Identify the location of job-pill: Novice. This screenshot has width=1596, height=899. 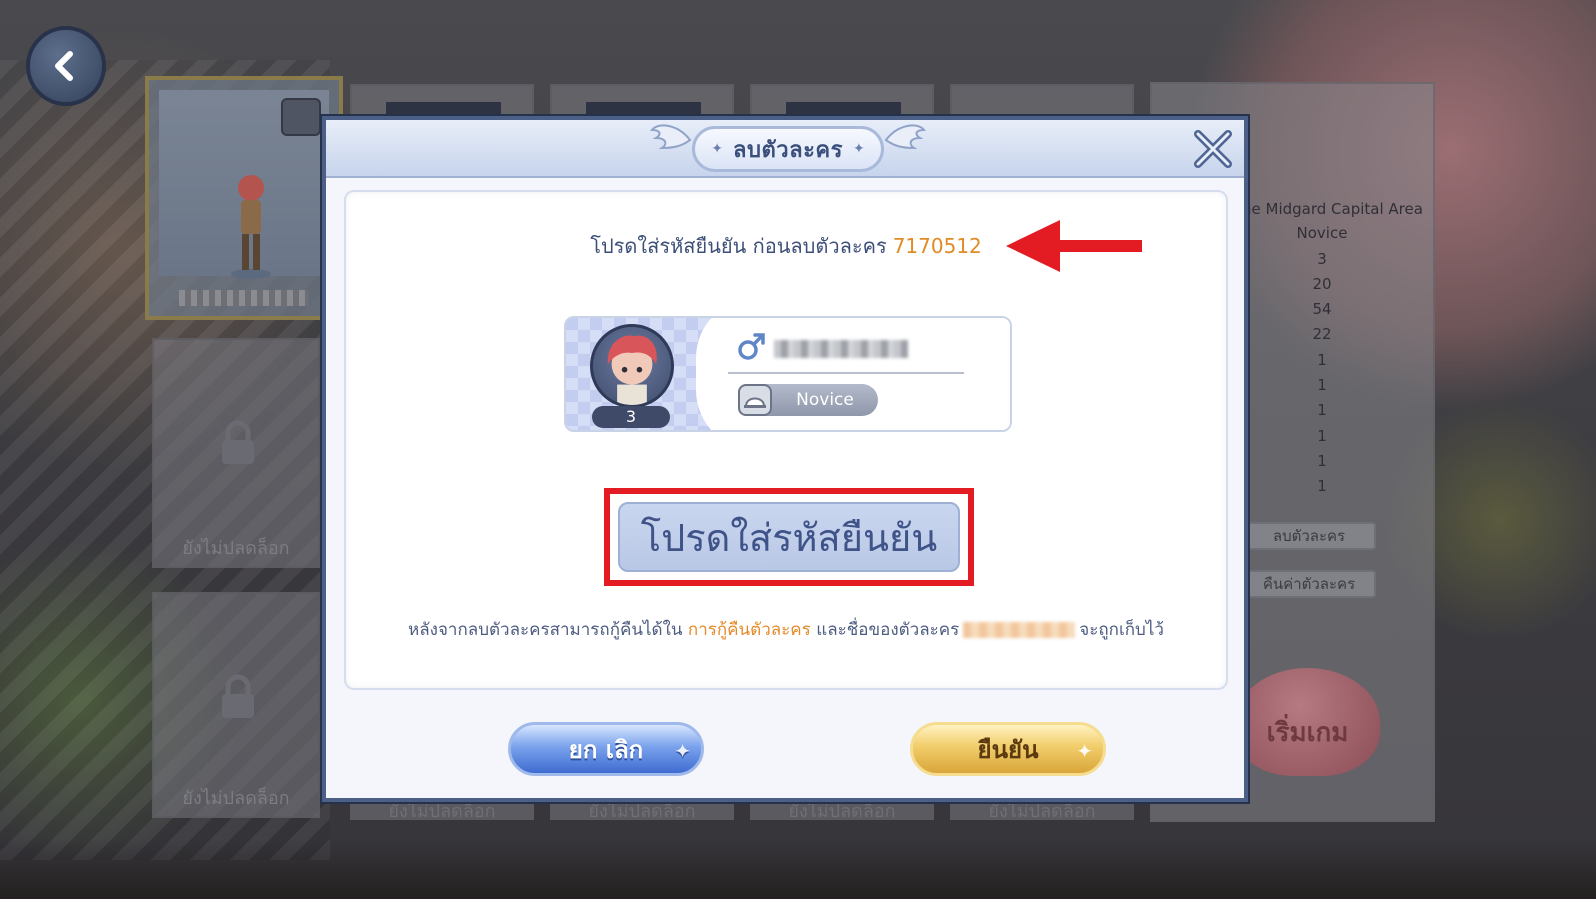
(808, 400).